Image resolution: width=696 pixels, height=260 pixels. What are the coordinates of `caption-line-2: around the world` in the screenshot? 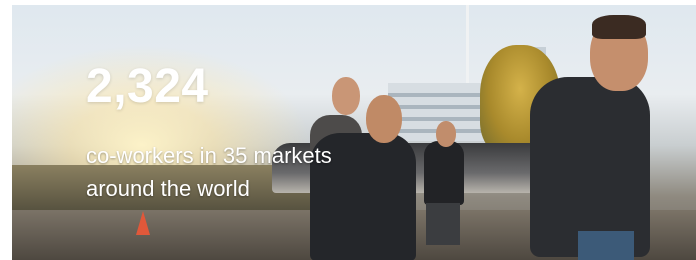 It's located at (168, 188).